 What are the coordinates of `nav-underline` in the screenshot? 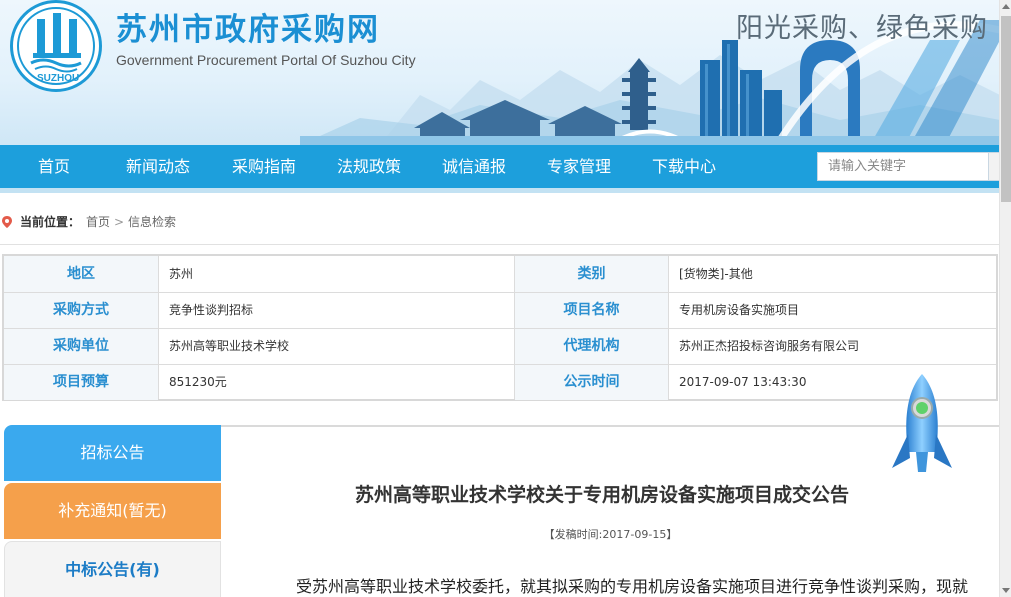 It's located at (500, 190).